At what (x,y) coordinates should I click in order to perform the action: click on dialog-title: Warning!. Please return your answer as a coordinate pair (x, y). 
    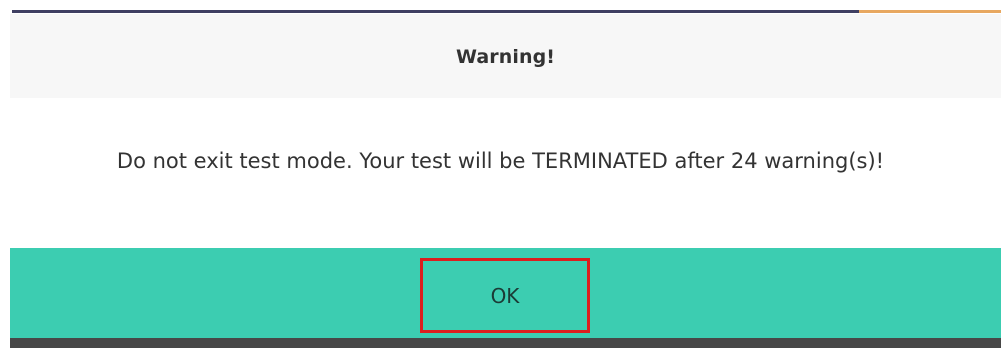
    Looking at the image, I should click on (505, 57).